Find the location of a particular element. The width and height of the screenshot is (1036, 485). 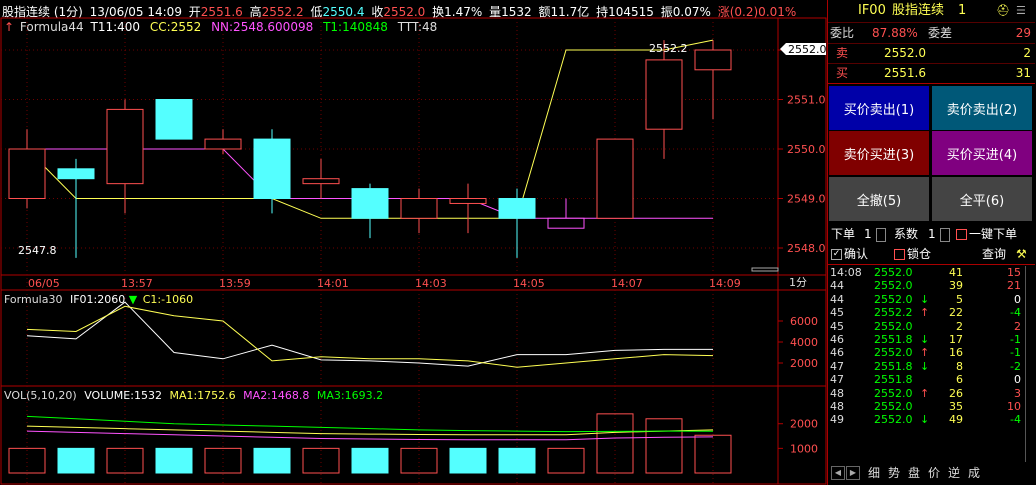

price-tick-label: 2550.0 is located at coordinates (806, 149).